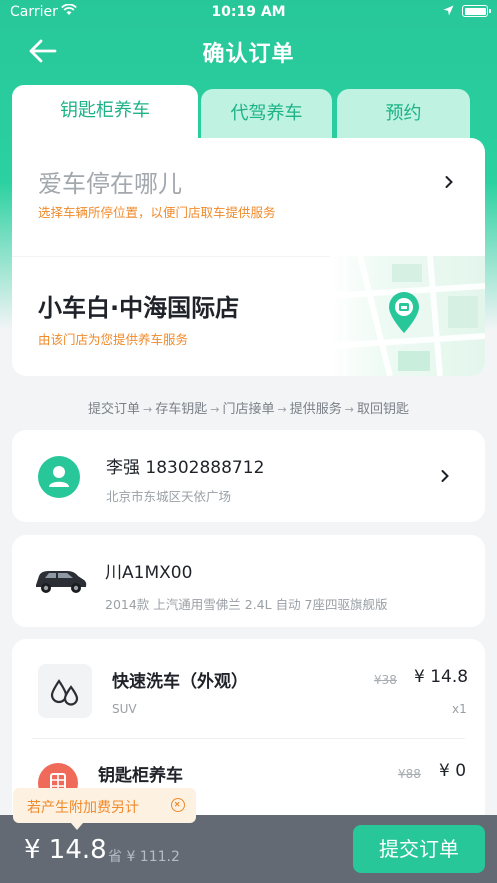 This screenshot has width=497, height=883. I want to click on tab-reservation: 预约, so click(403, 115).